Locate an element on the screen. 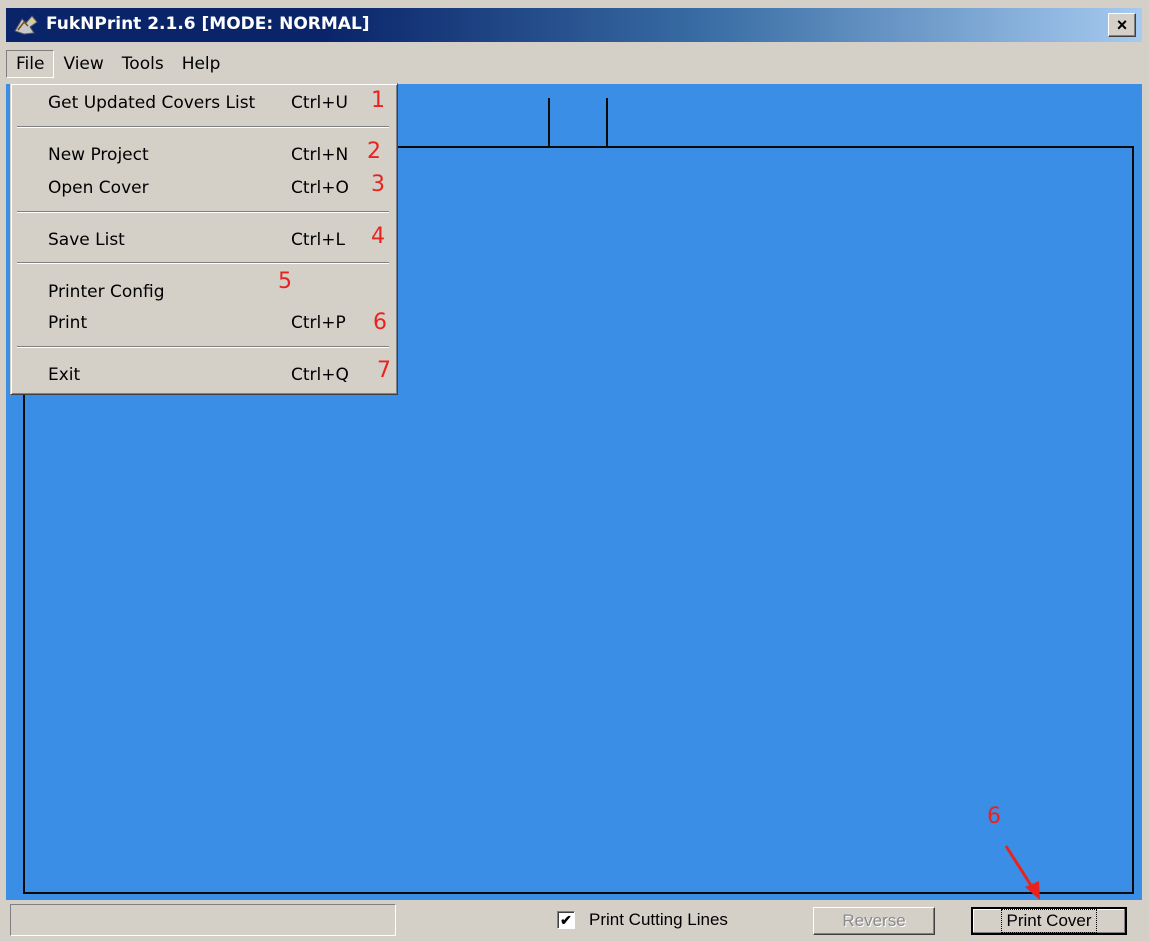 The height and width of the screenshot is (941, 1149). menu-item-shortcut: Ctrl+Q is located at coordinates (320, 375).